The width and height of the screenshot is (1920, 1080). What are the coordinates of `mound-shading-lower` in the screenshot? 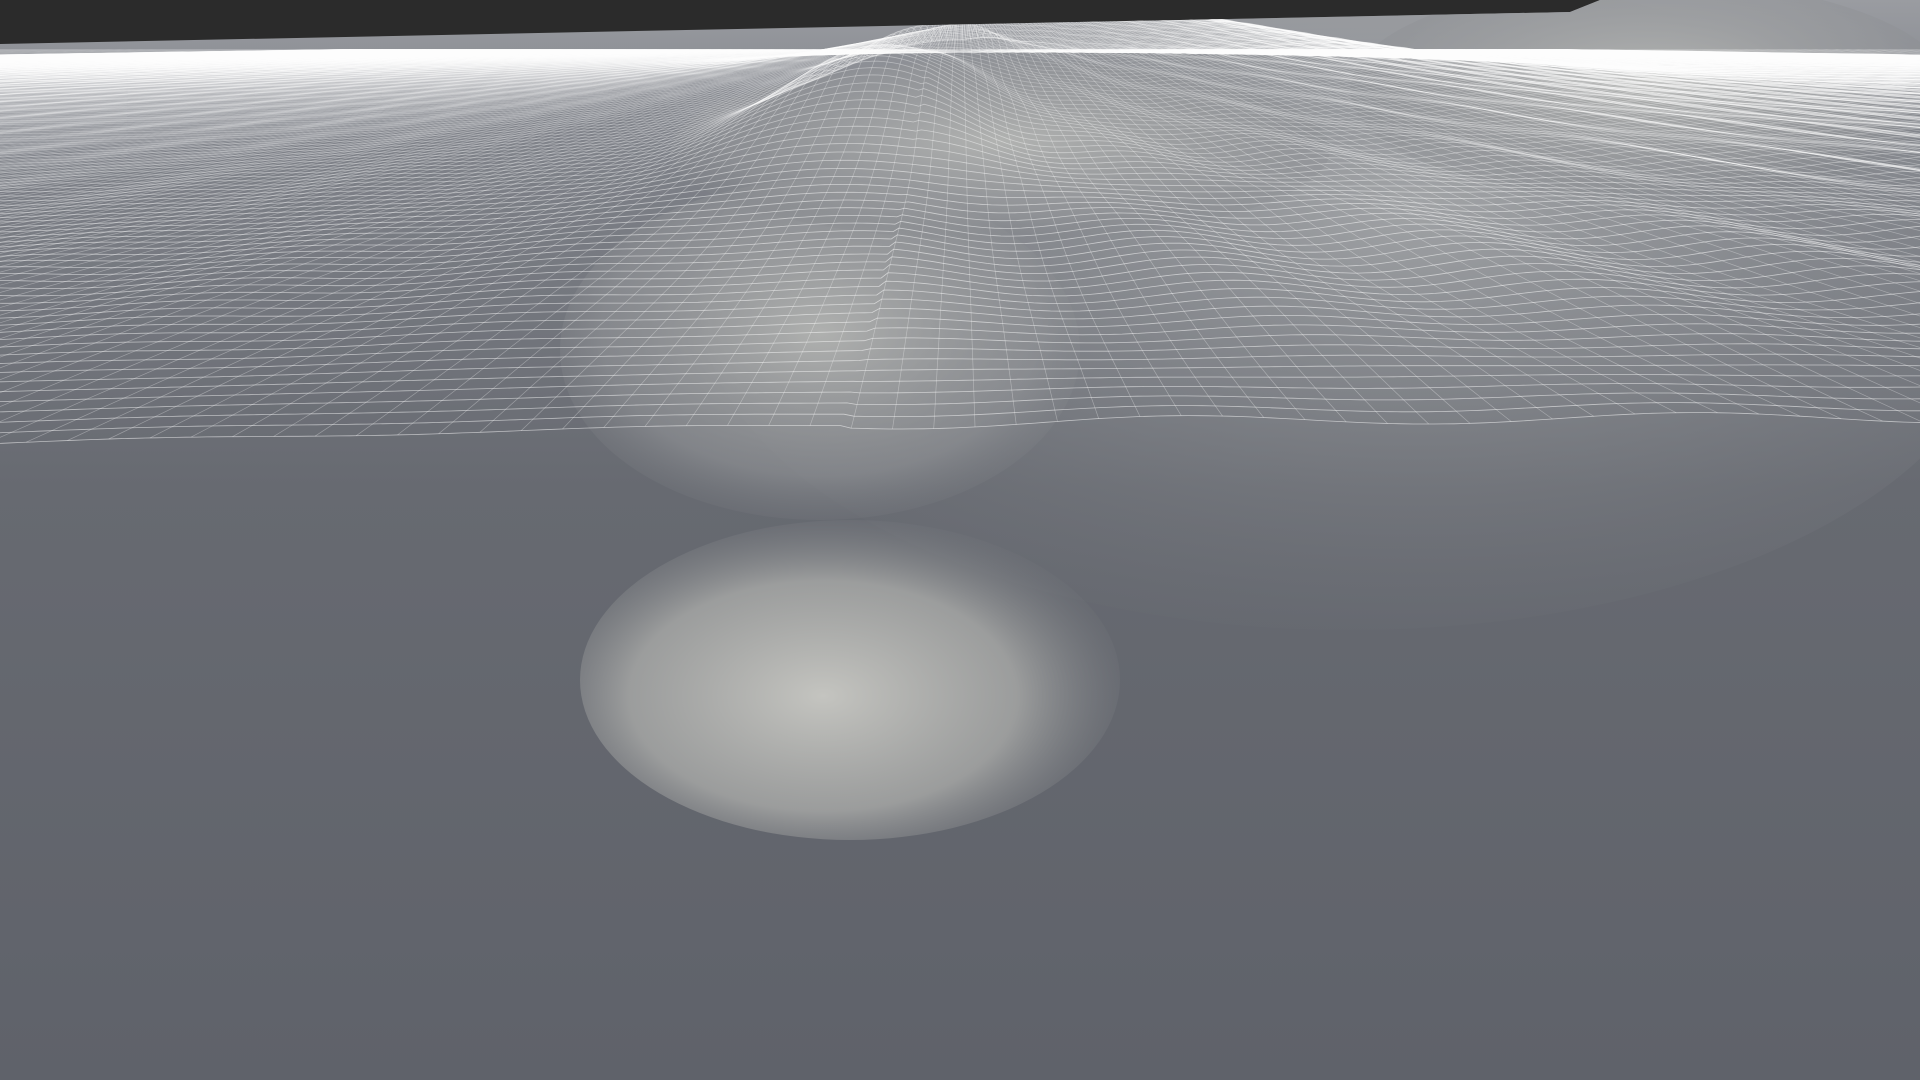 It's located at (850, 680).